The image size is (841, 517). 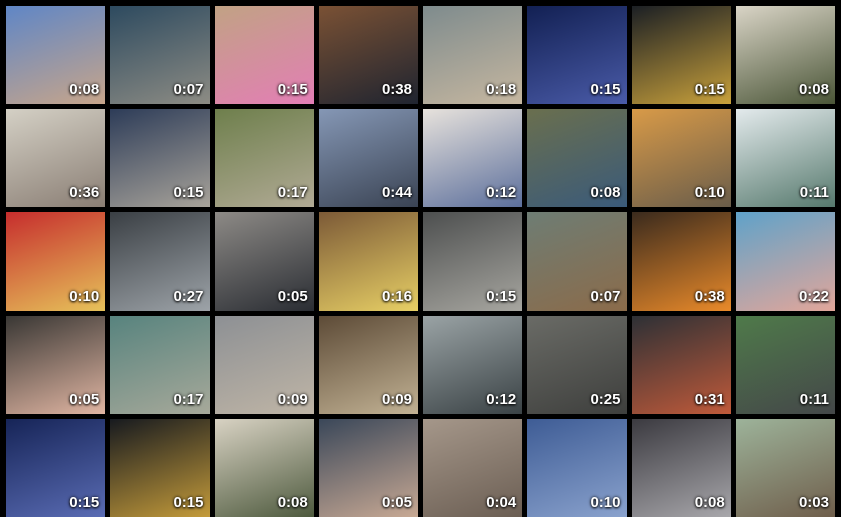 I want to click on video-thumbnail: 0:44, so click(x=368, y=158).